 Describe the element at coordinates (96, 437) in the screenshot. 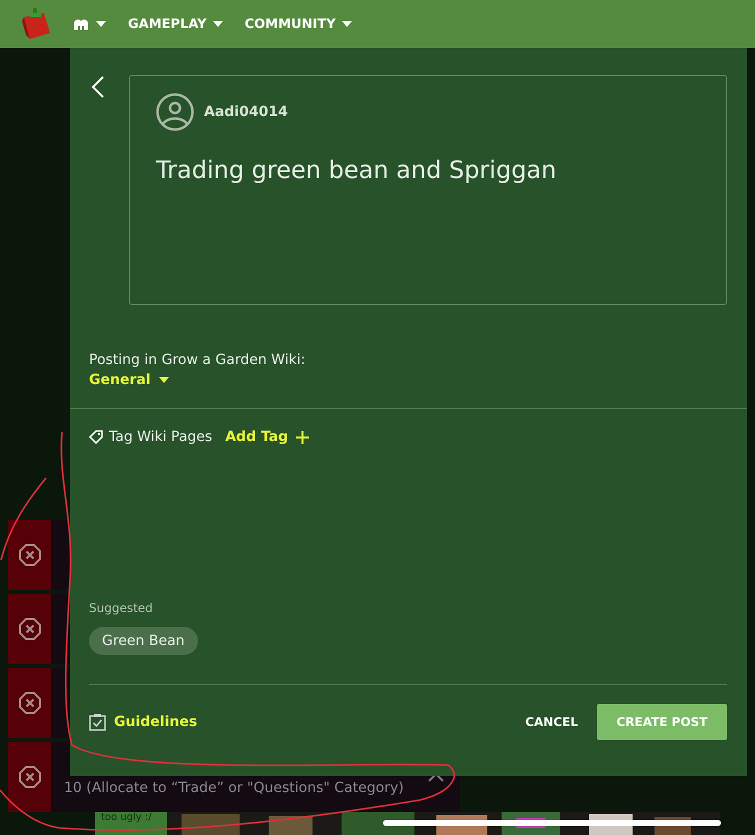

I see `tag-icon` at that location.